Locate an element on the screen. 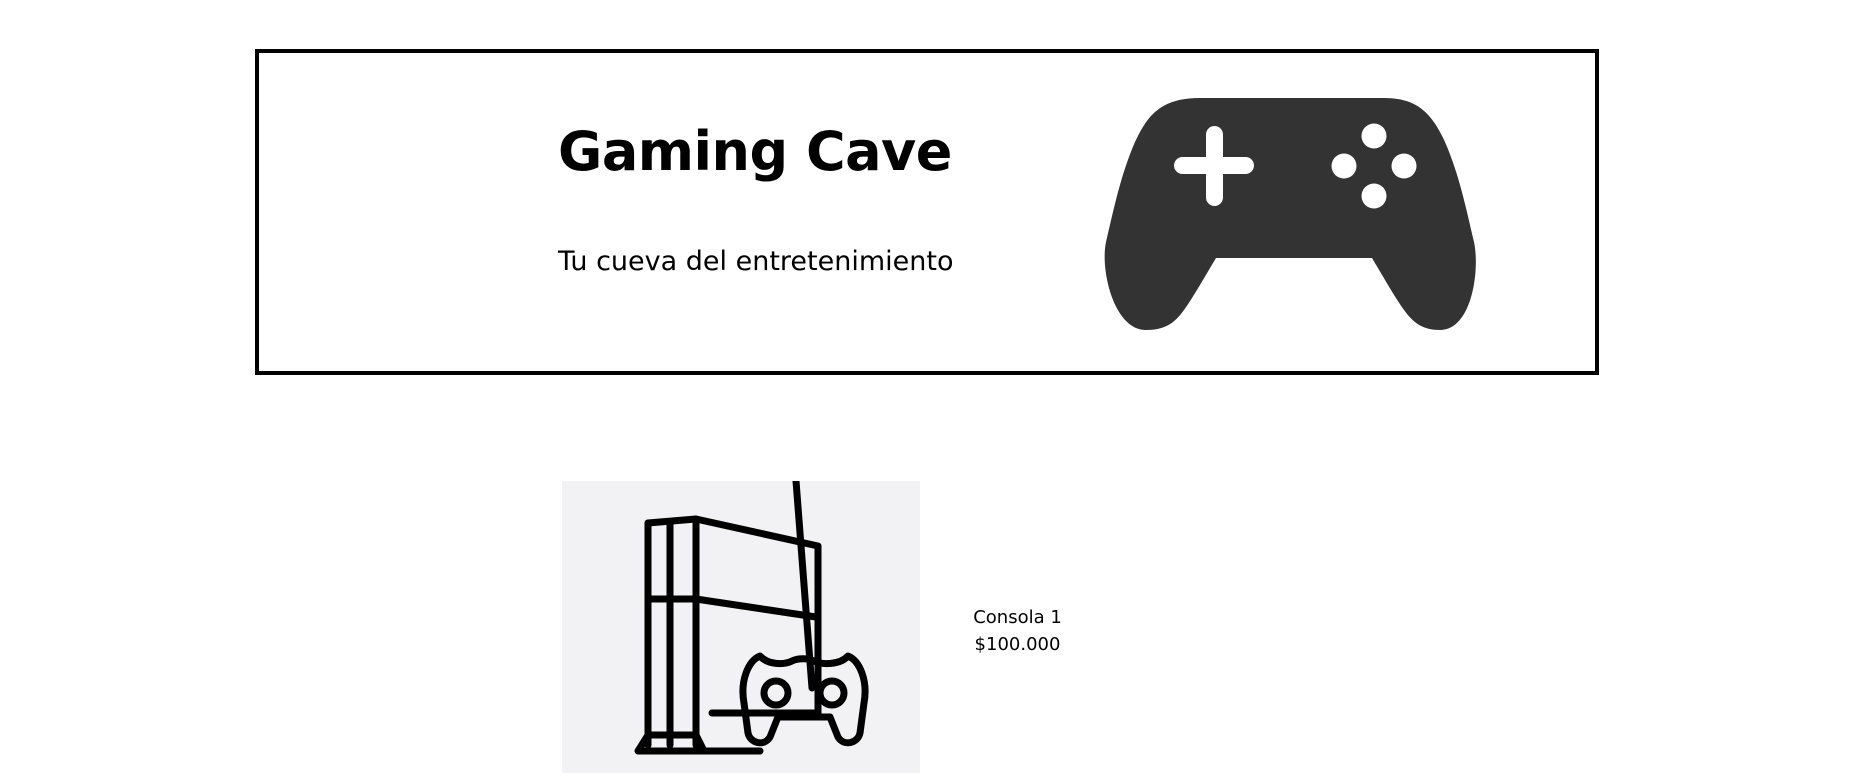 This screenshot has height=781, width=1854. site-title: Gaming Cave is located at coordinates (755, 151).